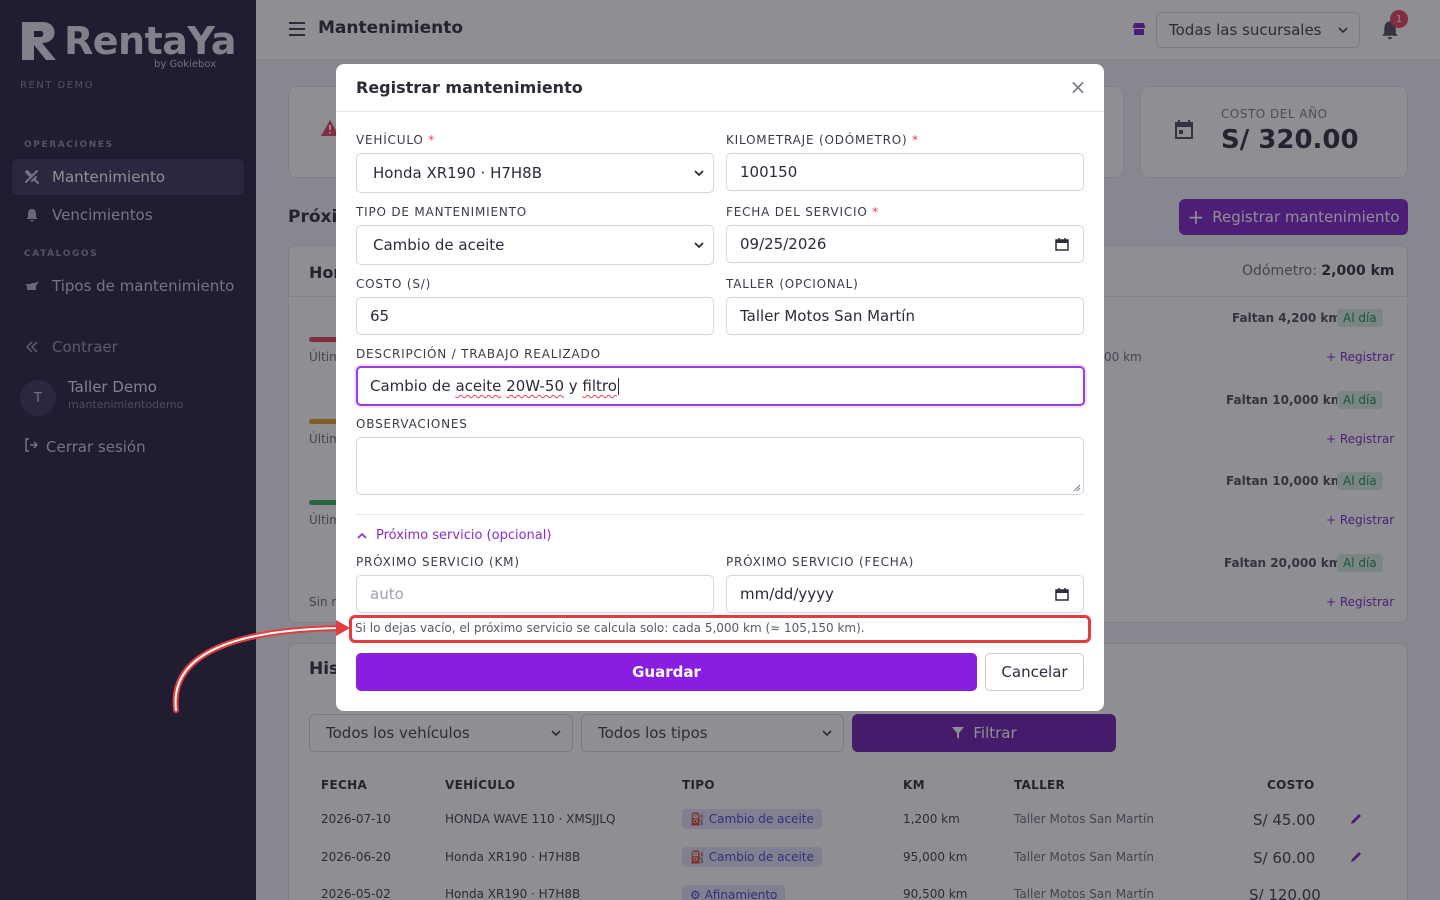 This screenshot has width=1440, height=900. I want to click on next-service-km-input: auto, so click(535, 594).